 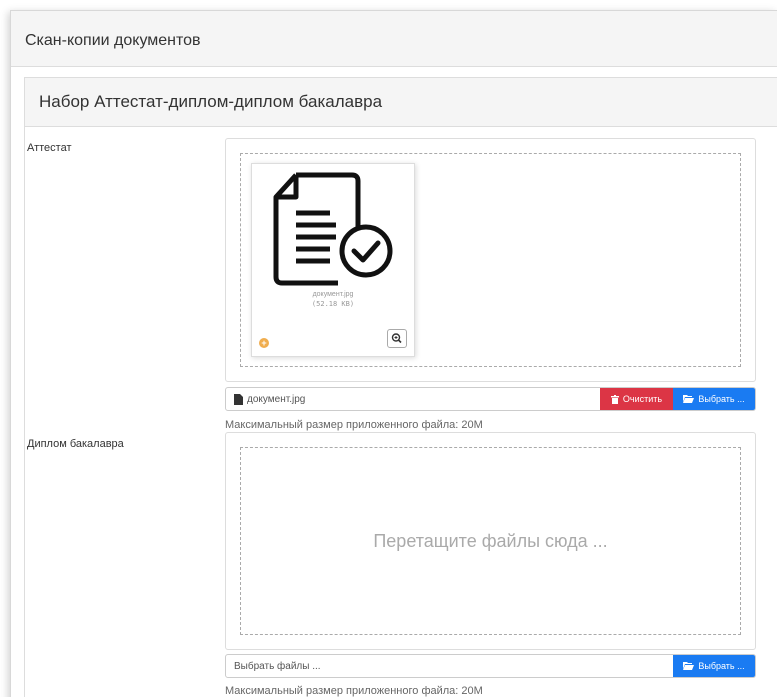 I want to click on diploma-label: Диплом бакалавра, so click(x=75, y=444).